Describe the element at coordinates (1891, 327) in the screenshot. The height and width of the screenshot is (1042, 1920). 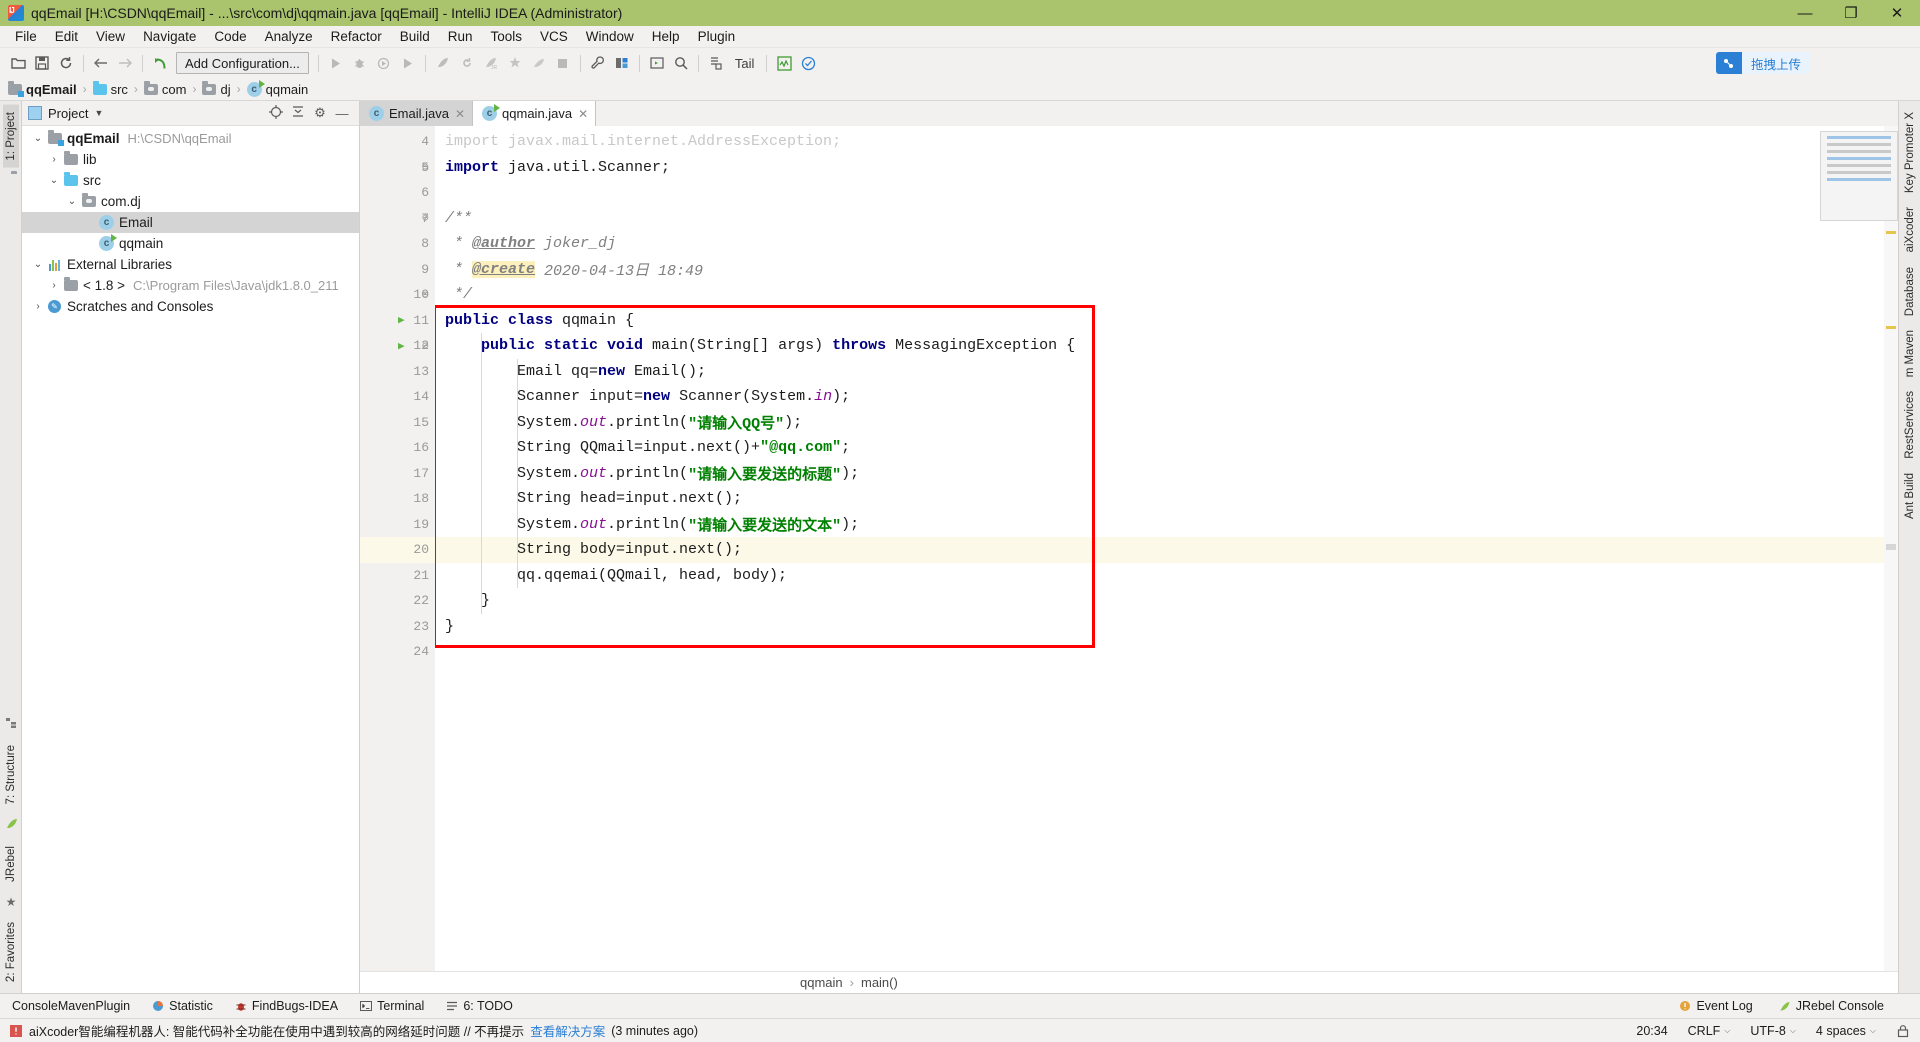
I see `warning-marker` at that location.